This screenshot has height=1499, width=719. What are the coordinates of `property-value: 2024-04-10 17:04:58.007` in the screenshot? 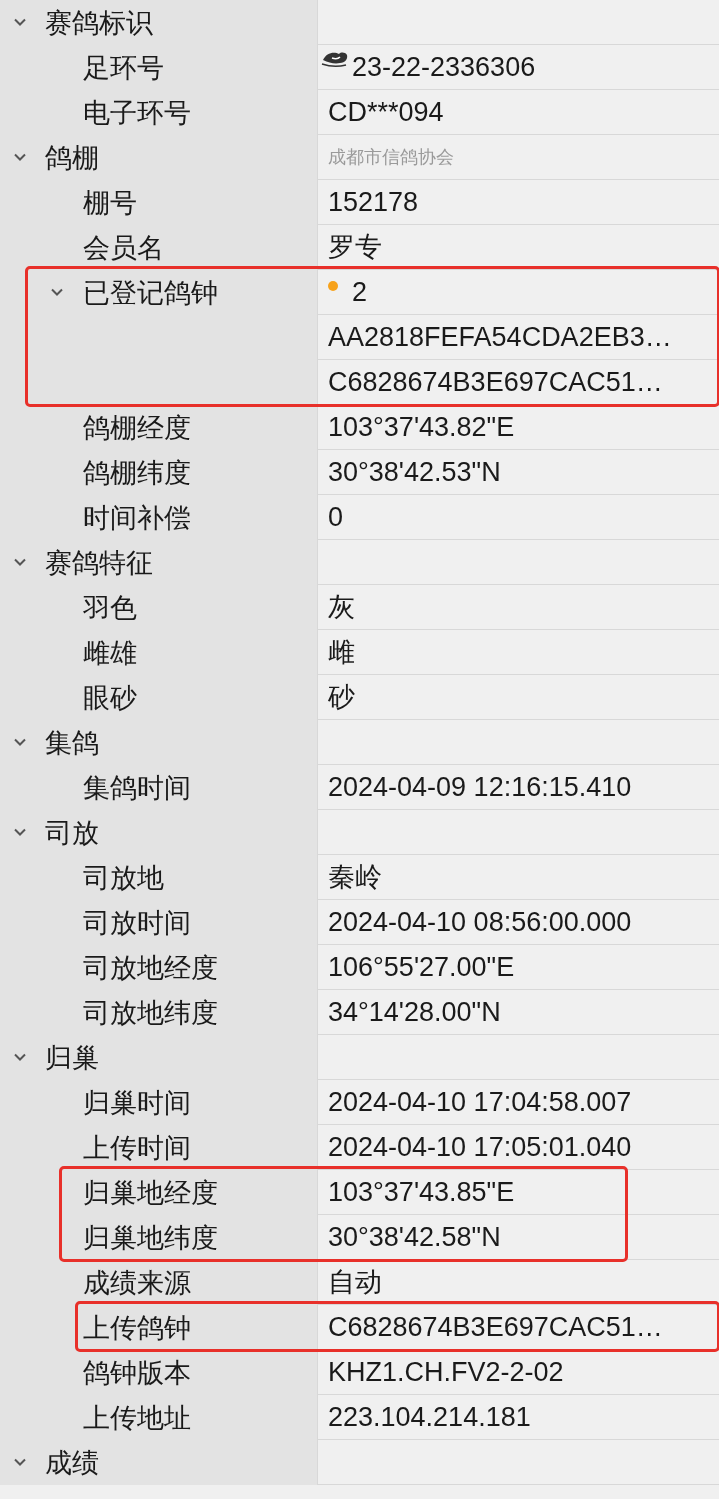 It's located at (480, 1102).